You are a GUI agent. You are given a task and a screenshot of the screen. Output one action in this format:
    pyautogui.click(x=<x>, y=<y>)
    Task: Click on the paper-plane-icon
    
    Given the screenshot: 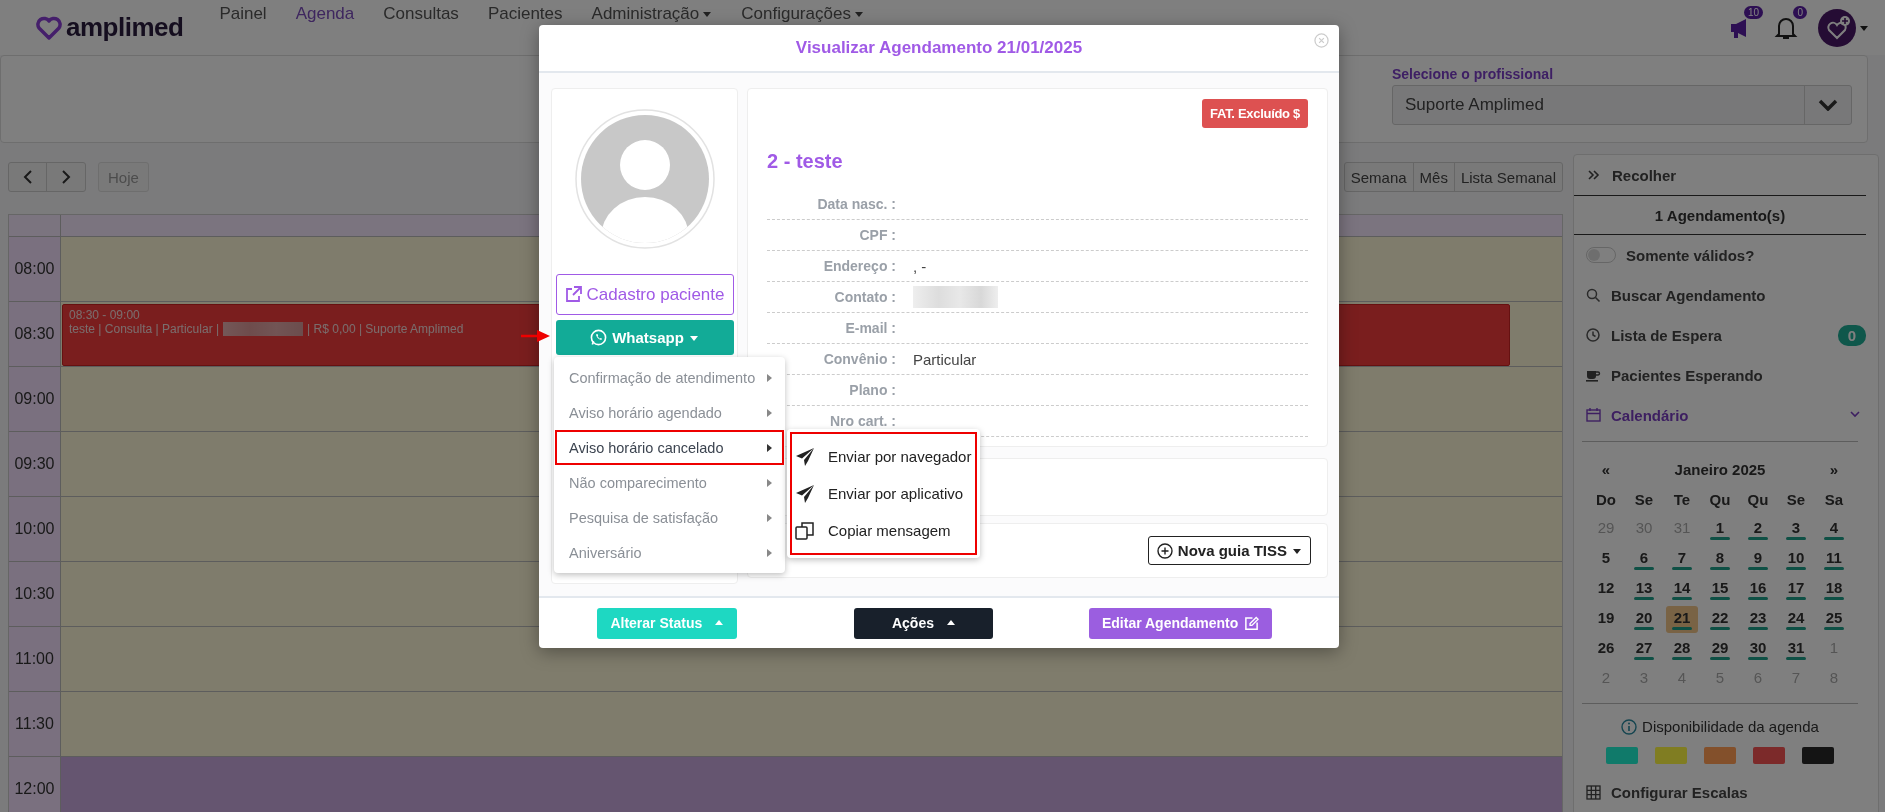 What is the action you would take?
    pyautogui.click(x=805, y=493)
    